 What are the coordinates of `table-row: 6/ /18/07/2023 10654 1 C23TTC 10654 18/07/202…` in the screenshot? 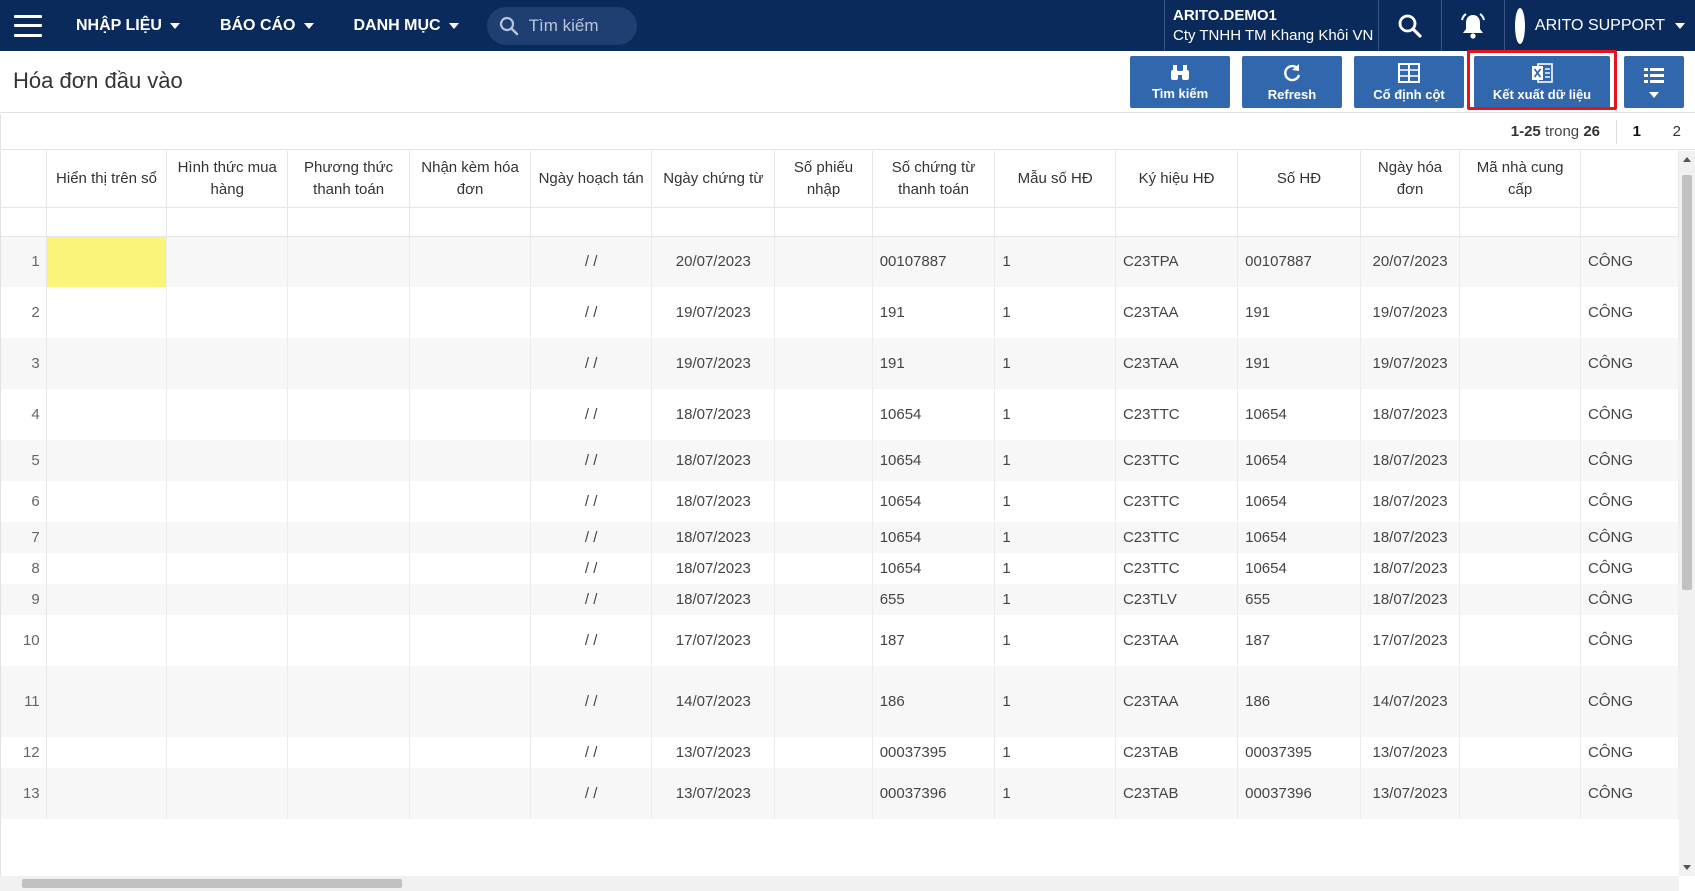 It's located at (840, 501).